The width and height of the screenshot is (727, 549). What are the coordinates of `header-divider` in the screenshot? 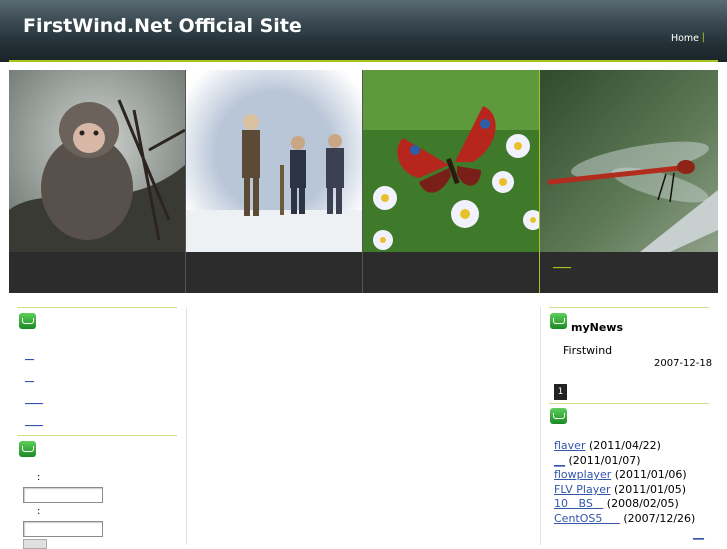 It's located at (363, 61).